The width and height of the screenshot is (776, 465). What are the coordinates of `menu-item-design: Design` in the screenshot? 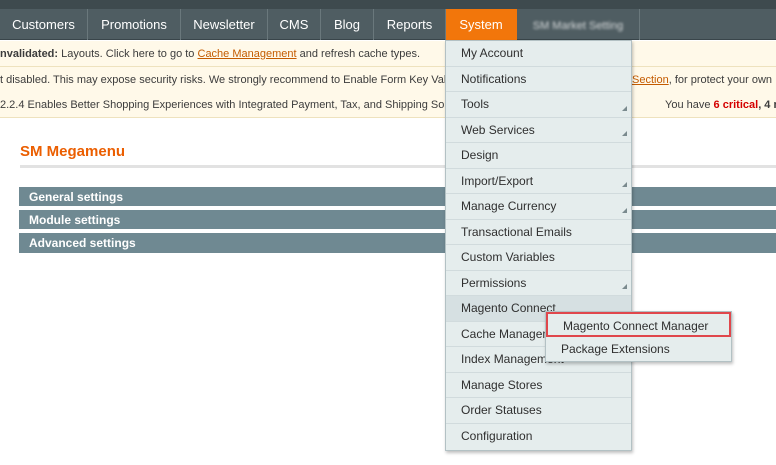 It's located at (538, 156).